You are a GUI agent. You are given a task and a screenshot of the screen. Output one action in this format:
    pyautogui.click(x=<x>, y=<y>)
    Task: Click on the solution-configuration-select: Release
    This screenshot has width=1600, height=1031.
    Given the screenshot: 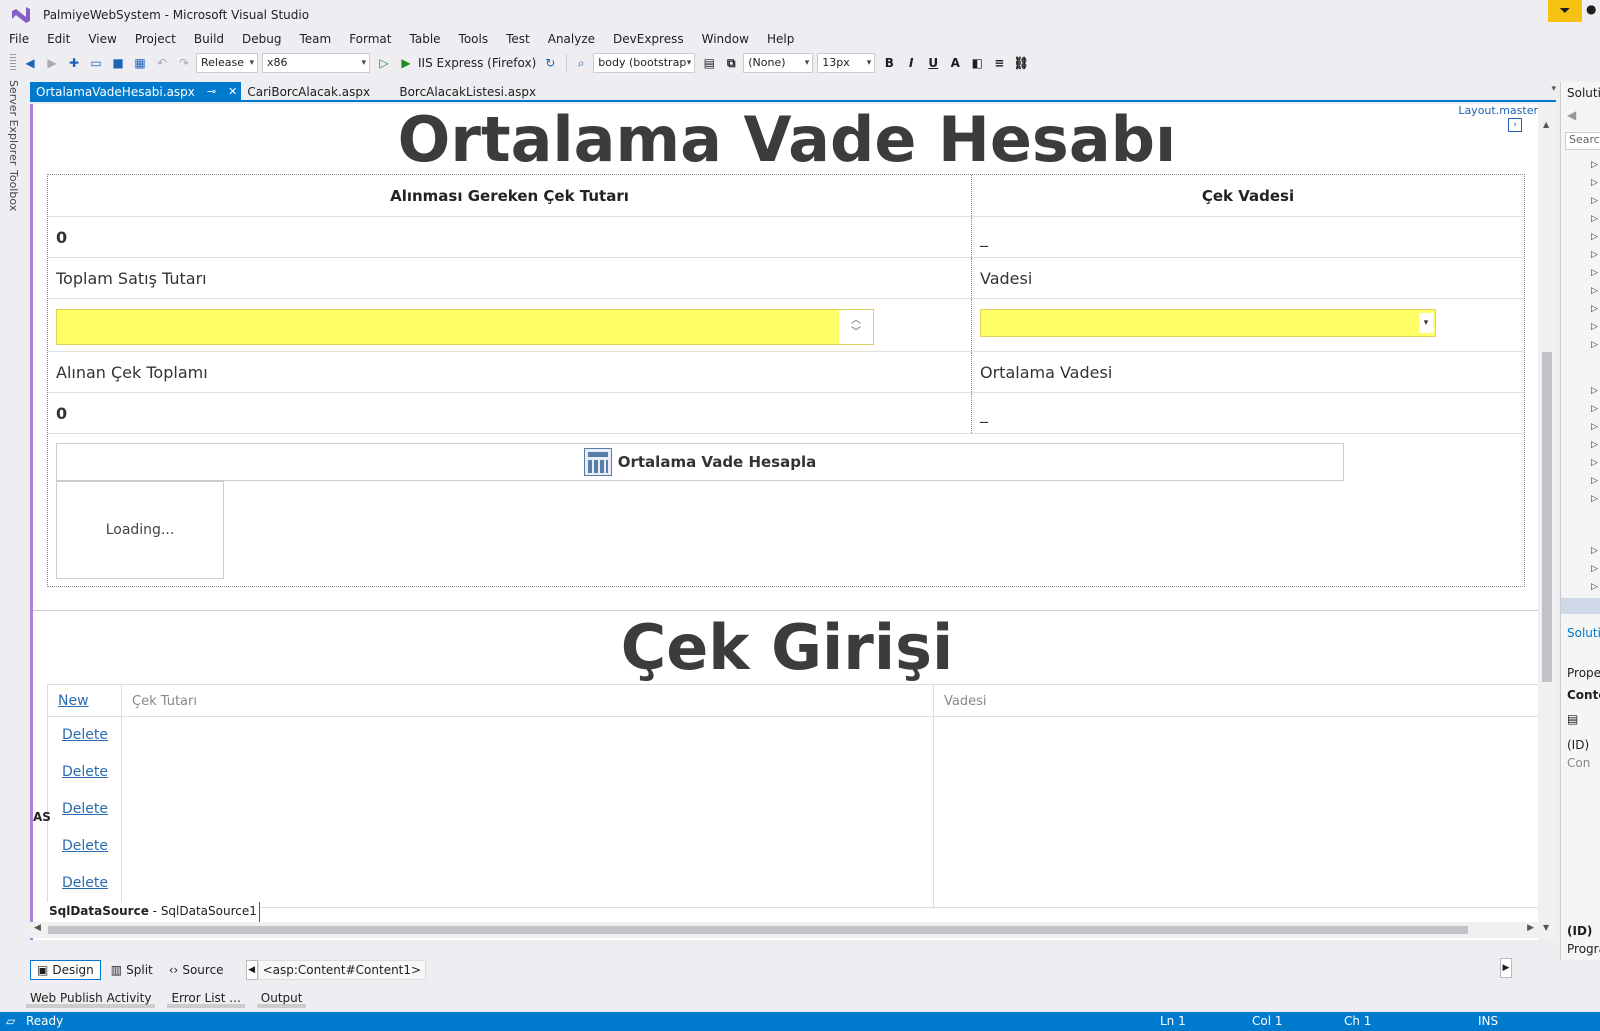 What is the action you would take?
    pyautogui.click(x=227, y=63)
    